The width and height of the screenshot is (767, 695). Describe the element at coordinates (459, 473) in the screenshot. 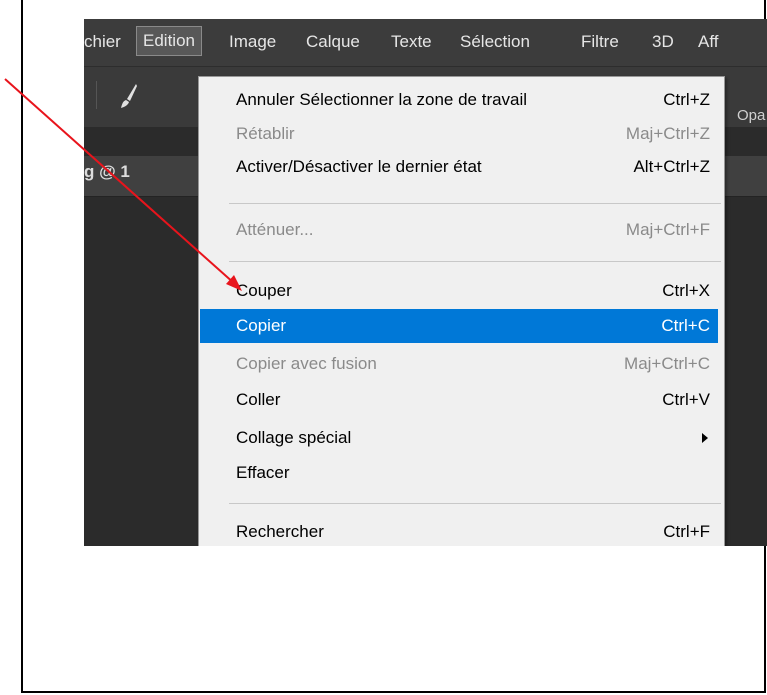

I see `menu-item-effacer: Effacer` at that location.